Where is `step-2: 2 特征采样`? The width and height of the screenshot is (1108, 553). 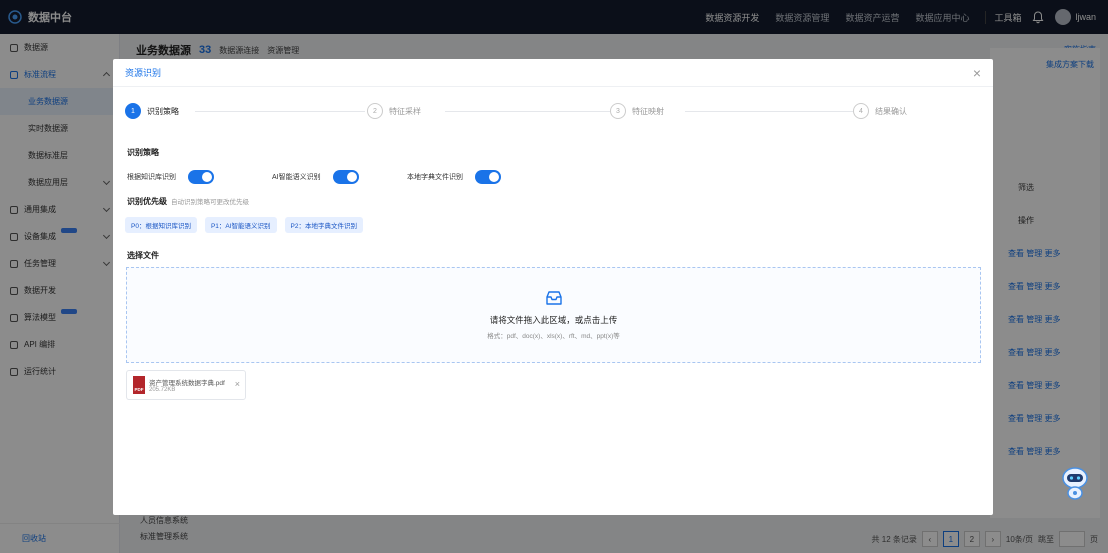 step-2: 2 特征采样 is located at coordinates (397, 111).